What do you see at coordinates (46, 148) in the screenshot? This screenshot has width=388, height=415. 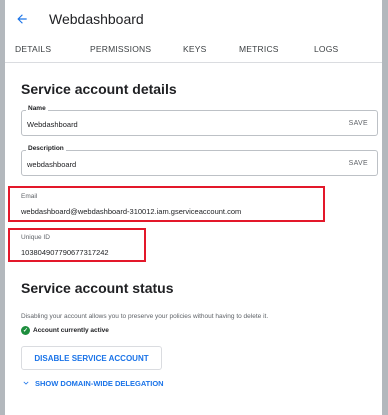 I see `description-label: Description` at bounding box center [46, 148].